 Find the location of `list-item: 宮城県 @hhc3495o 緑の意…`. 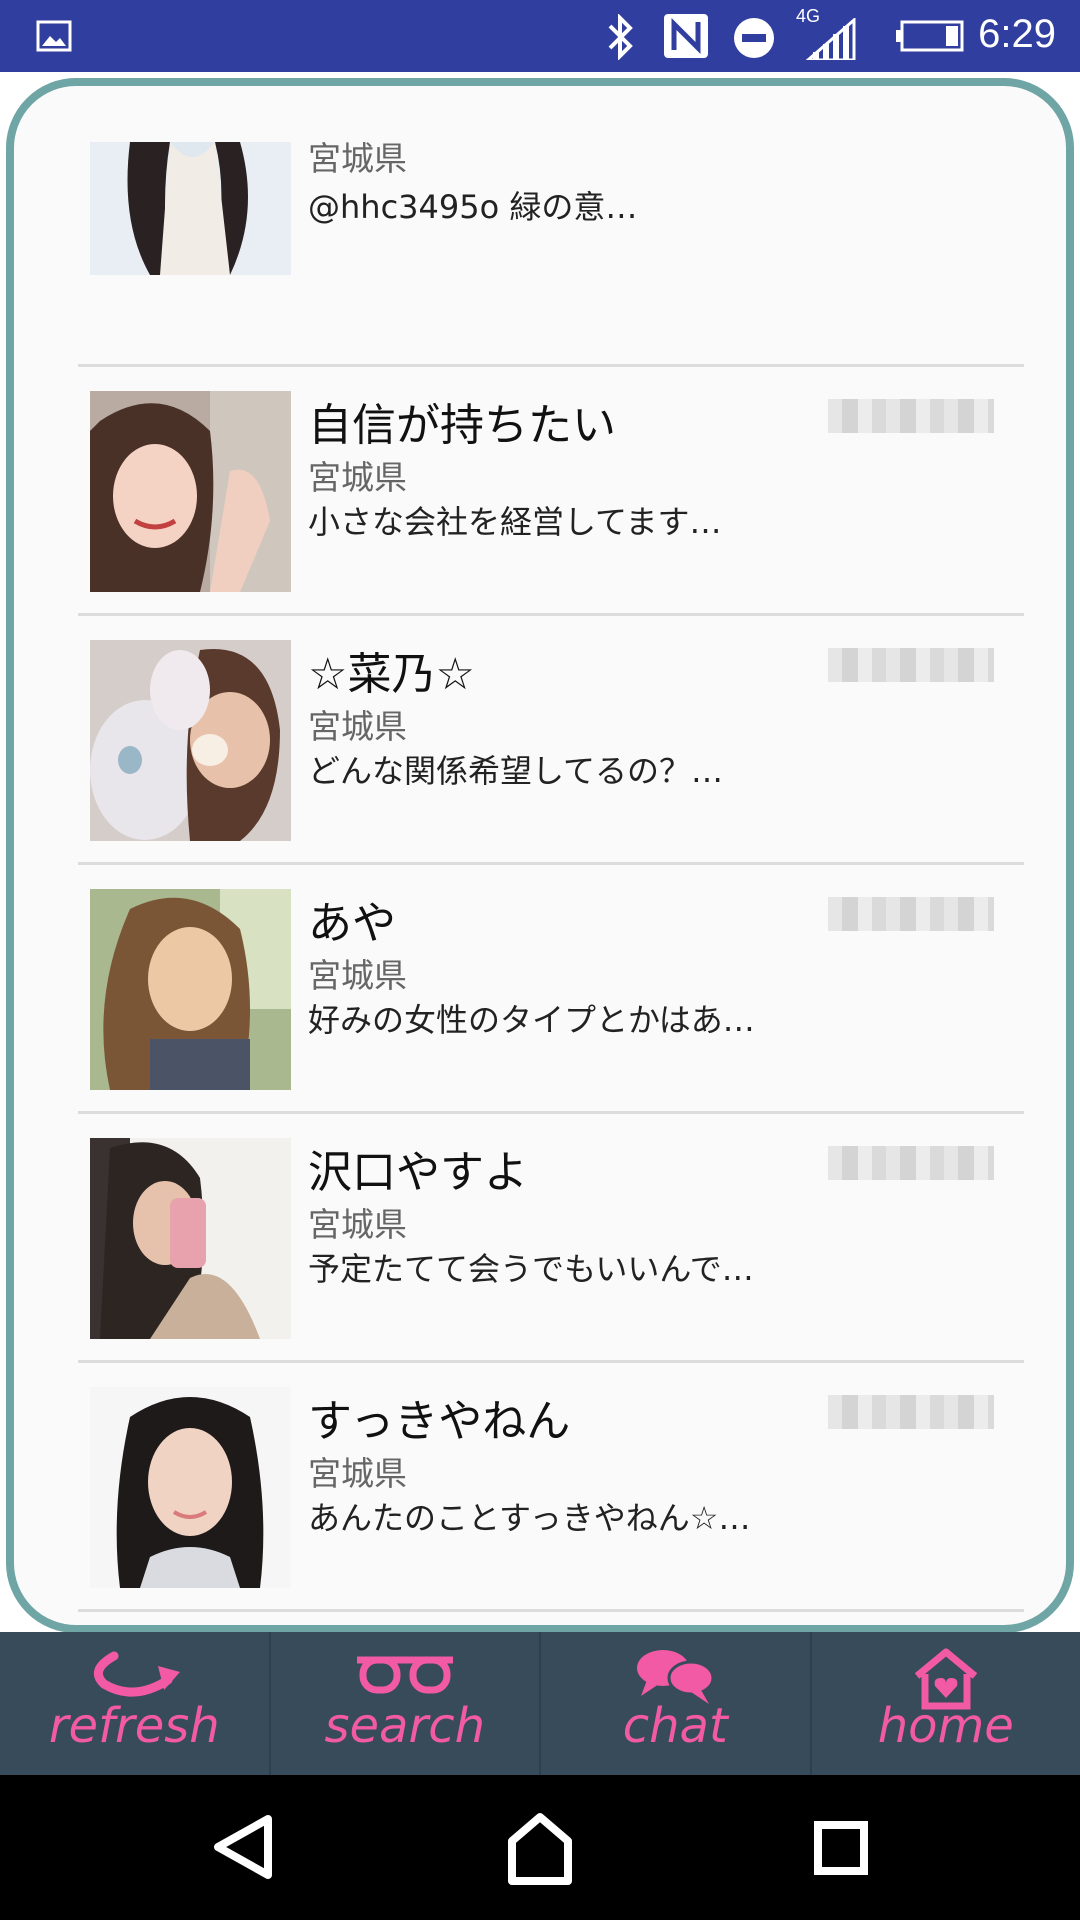

list-item: 宮城県 @hhc3495o 緑の意… is located at coordinates (551, 253).